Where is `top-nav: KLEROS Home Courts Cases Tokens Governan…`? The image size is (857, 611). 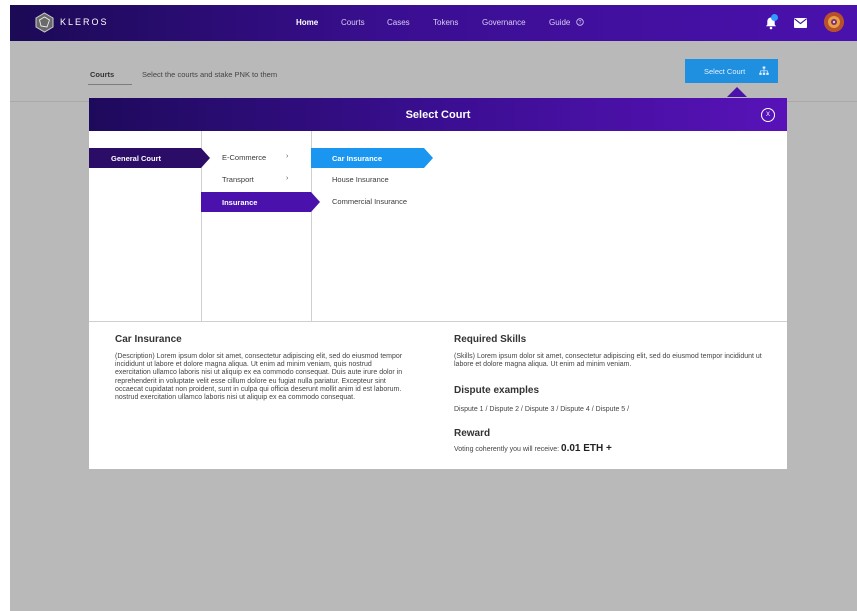 top-nav: KLEROS Home Courts Cases Tokens Governan… is located at coordinates (433, 23).